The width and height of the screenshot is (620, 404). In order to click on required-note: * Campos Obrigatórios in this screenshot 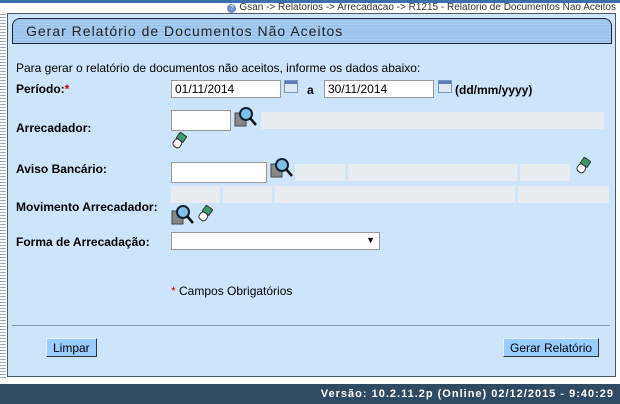, I will do `click(231, 291)`.